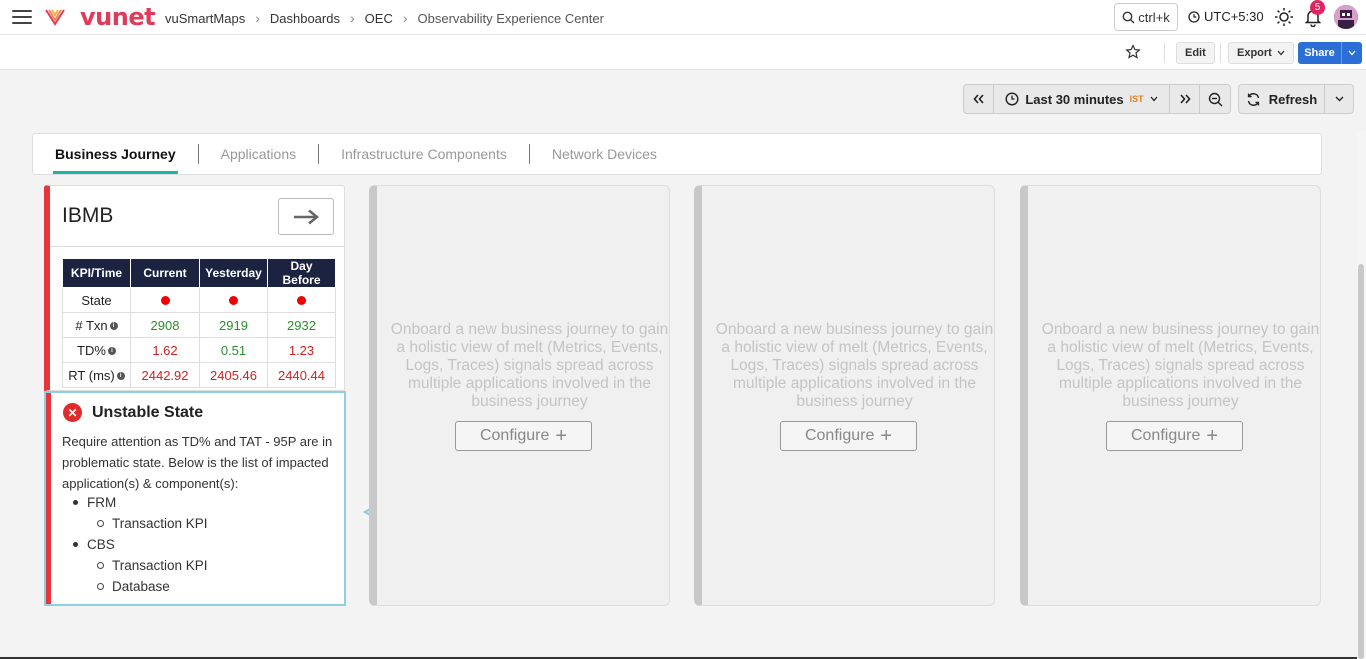 The height and width of the screenshot is (659, 1366). Describe the element at coordinates (148, 412) in the screenshot. I see `status-title: Unstable State` at that location.